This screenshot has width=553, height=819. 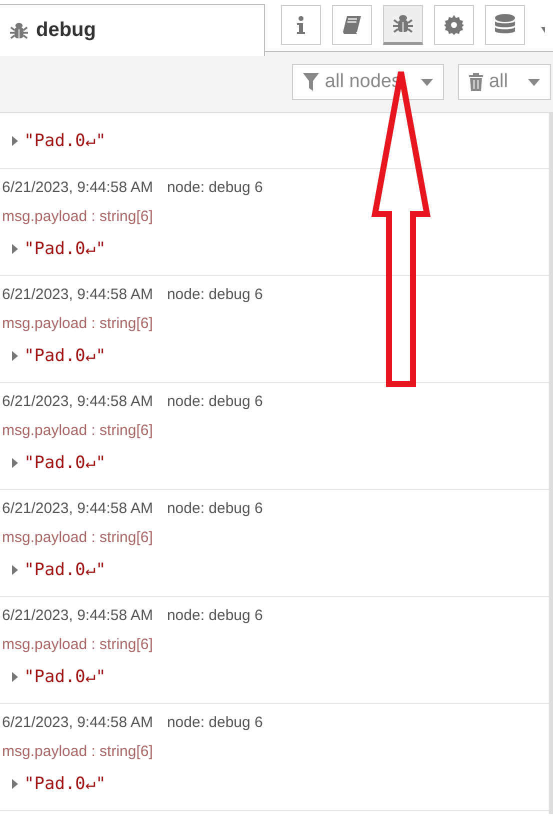 I want to click on info-icon, so click(x=301, y=25).